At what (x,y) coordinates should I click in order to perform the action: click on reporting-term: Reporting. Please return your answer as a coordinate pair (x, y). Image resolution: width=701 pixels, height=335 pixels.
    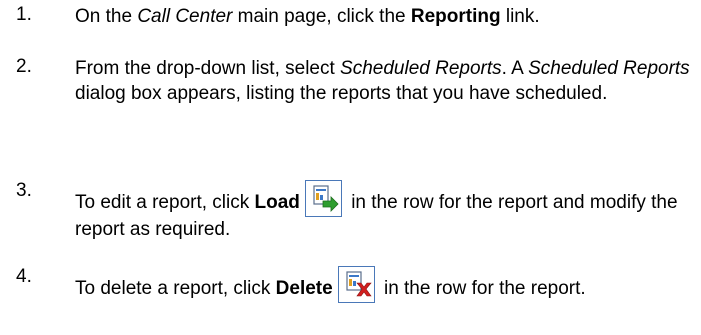
    Looking at the image, I should click on (455, 16).